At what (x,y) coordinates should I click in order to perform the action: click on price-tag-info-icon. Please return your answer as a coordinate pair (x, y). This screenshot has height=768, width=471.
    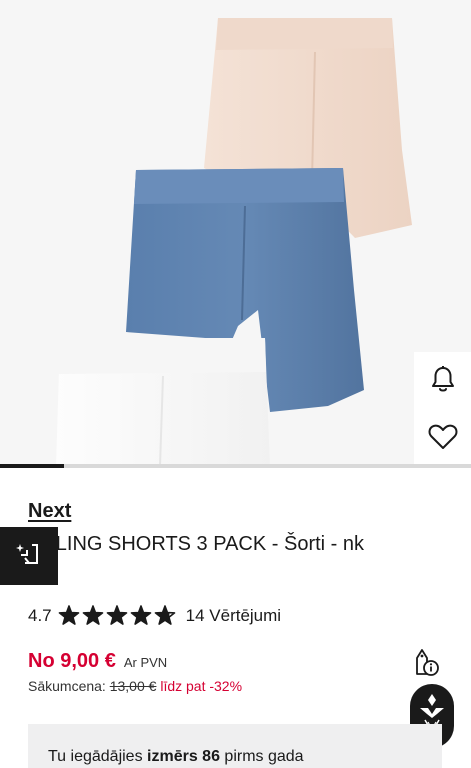
    Looking at the image, I should click on (426, 664).